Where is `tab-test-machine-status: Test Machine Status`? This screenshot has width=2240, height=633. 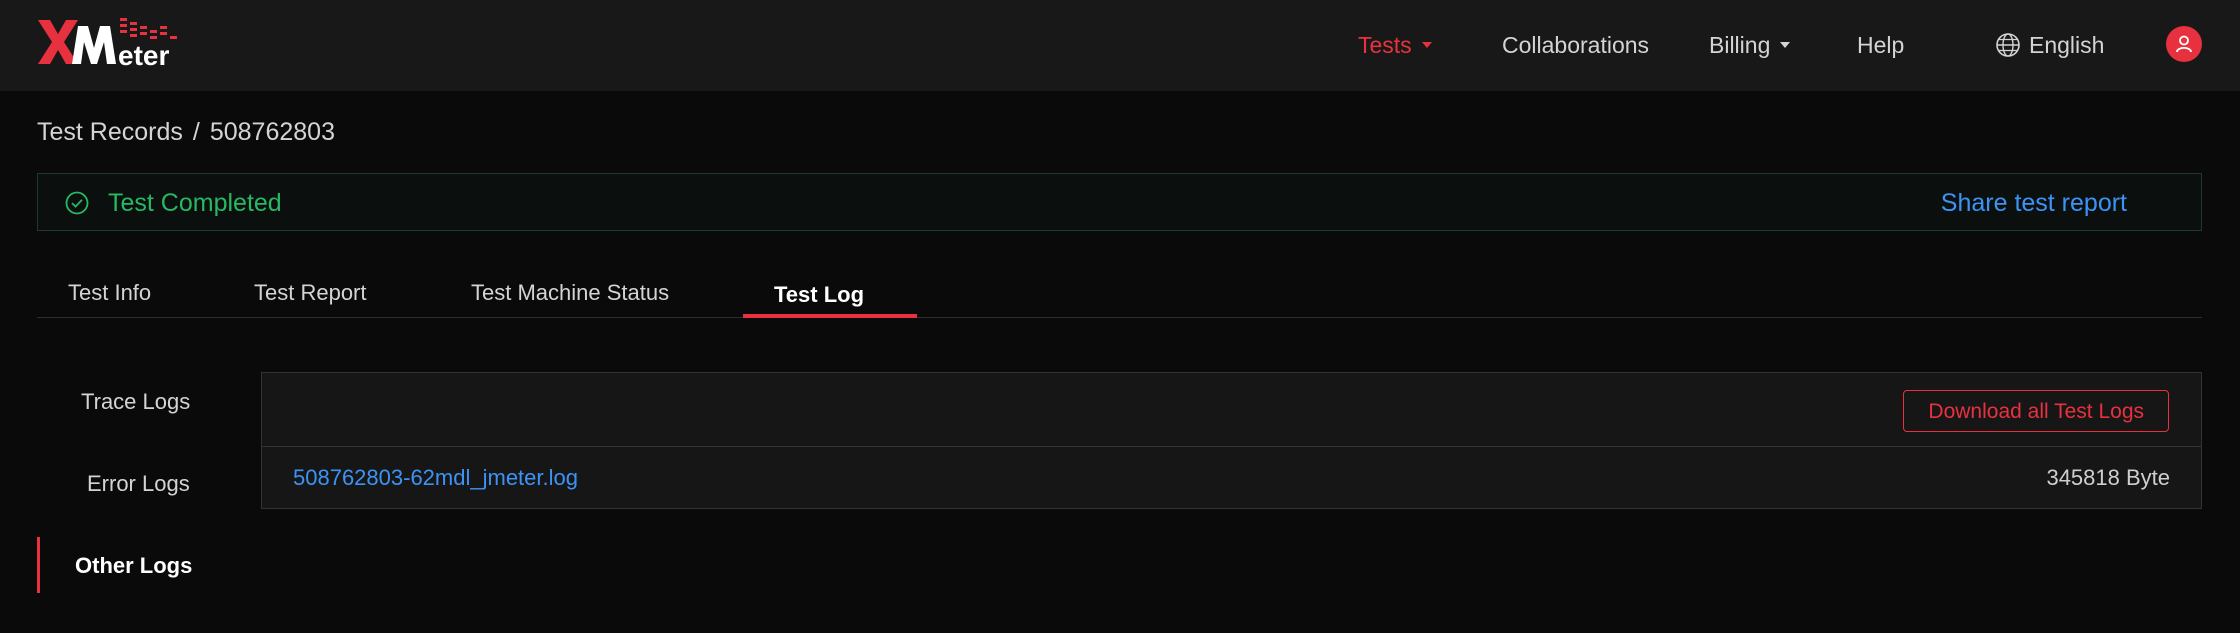 tab-test-machine-status: Test Machine Status is located at coordinates (570, 293).